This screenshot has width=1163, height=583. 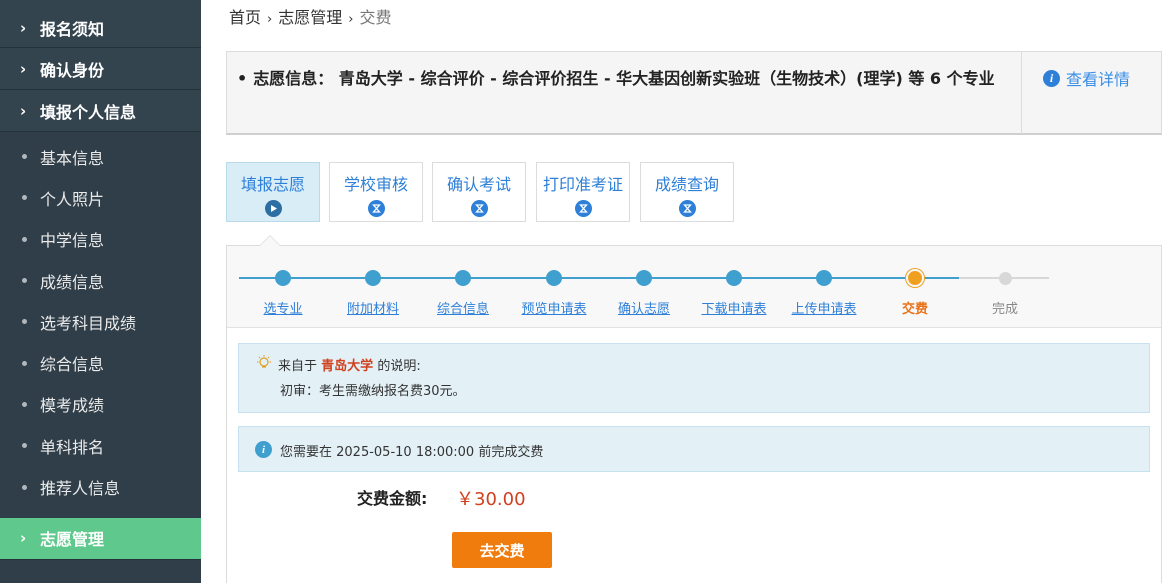 What do you see at coordinates (478, 184) in the screenshot?
I see `tab-label: 确认考试` at bounding box center [478, 184].